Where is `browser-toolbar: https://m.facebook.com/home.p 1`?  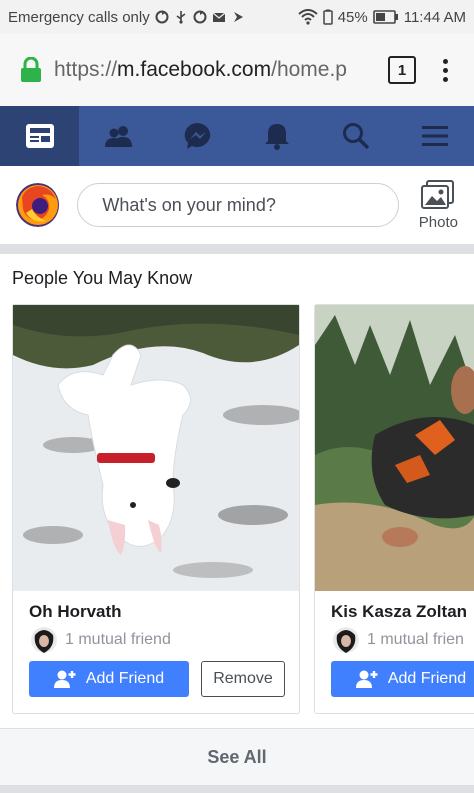
browser-toolbar: https://m.facebook.com/home.p 1 is located at coordinates (237, 70).